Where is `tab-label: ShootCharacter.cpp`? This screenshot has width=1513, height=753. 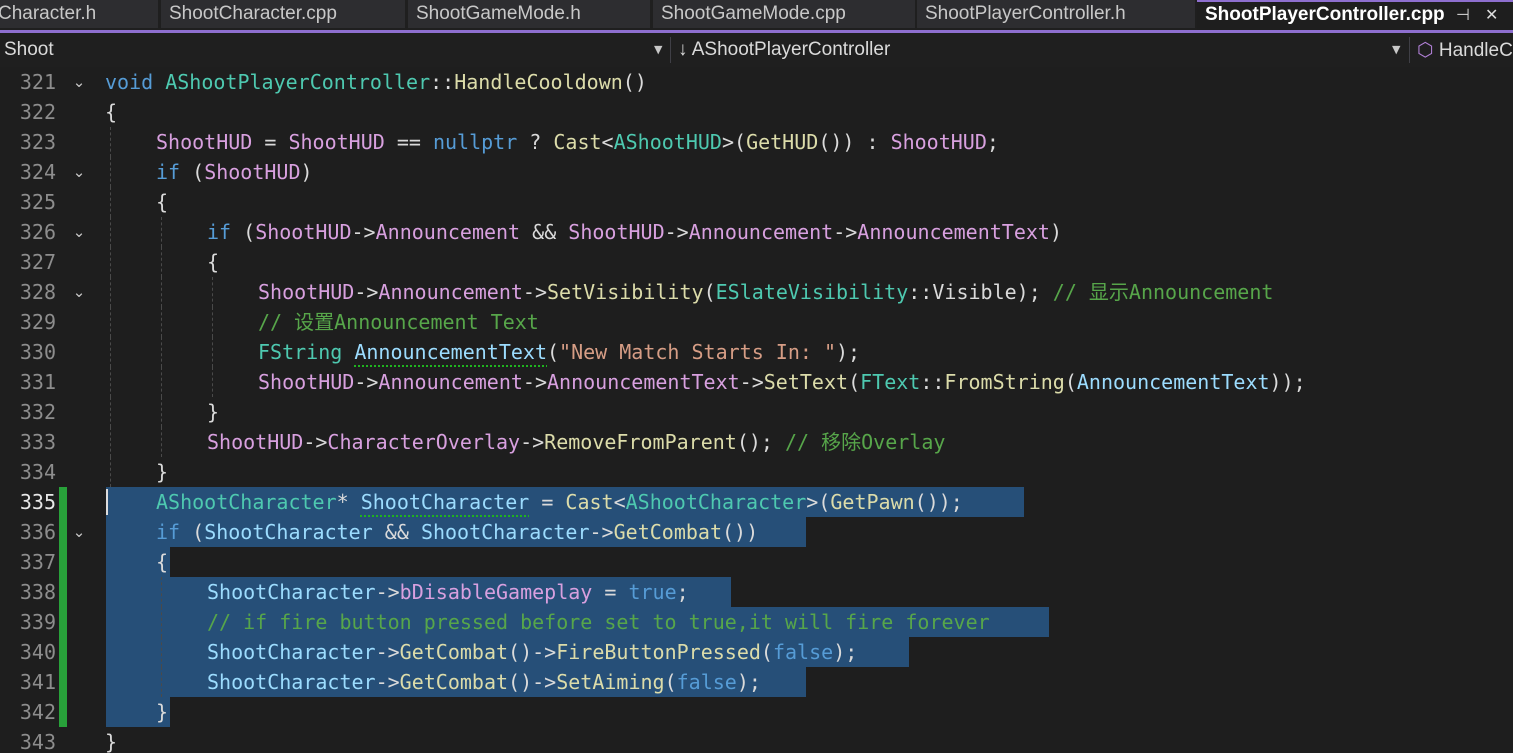
tab-label: ShootCharacter.cpp is located at coordinates (253, 13).